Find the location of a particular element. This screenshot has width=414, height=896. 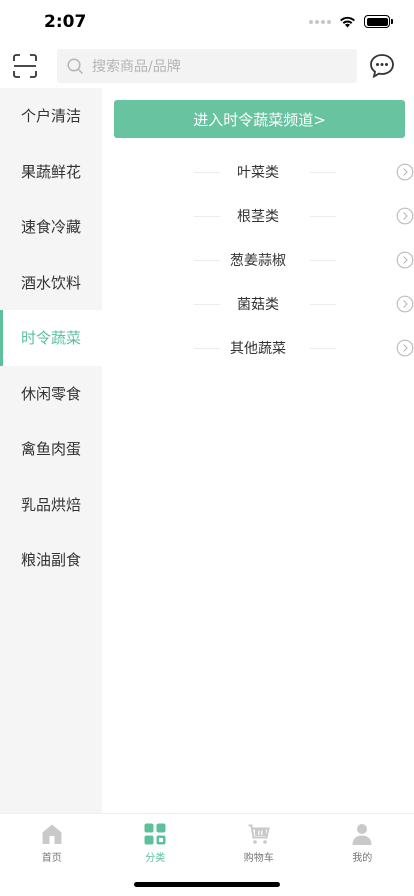

tab-profile: 我的 is located at coordinates (362, 855).